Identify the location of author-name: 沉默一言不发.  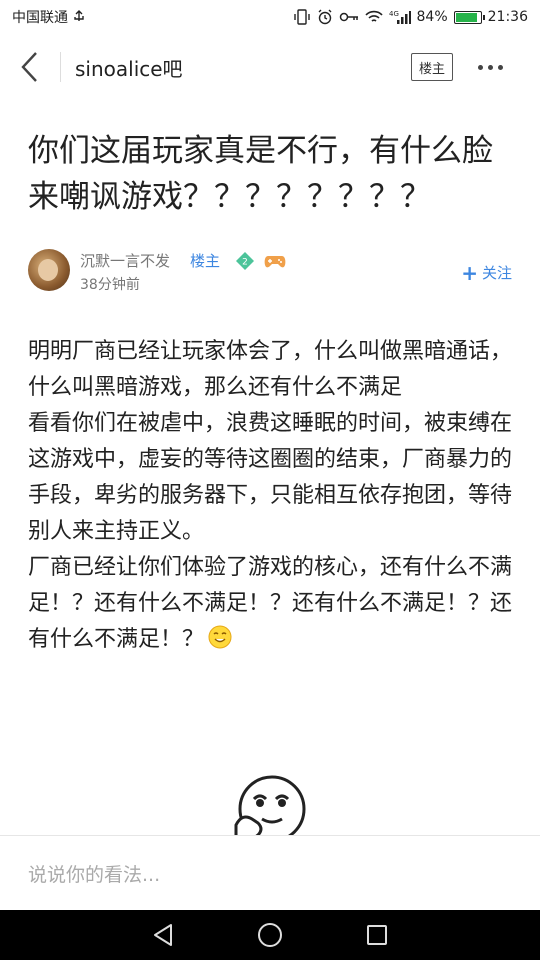
(125, 260).